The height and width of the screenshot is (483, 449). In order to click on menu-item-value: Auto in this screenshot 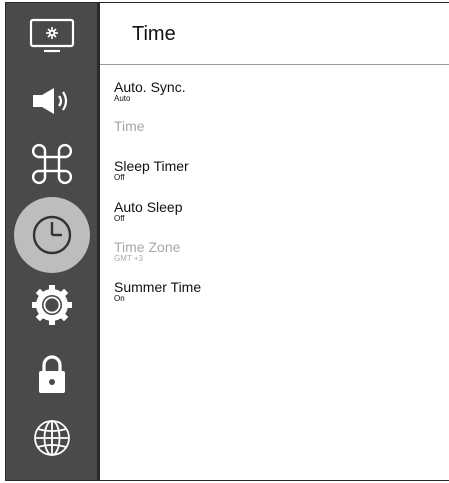, I will do `click(122, 98)`.